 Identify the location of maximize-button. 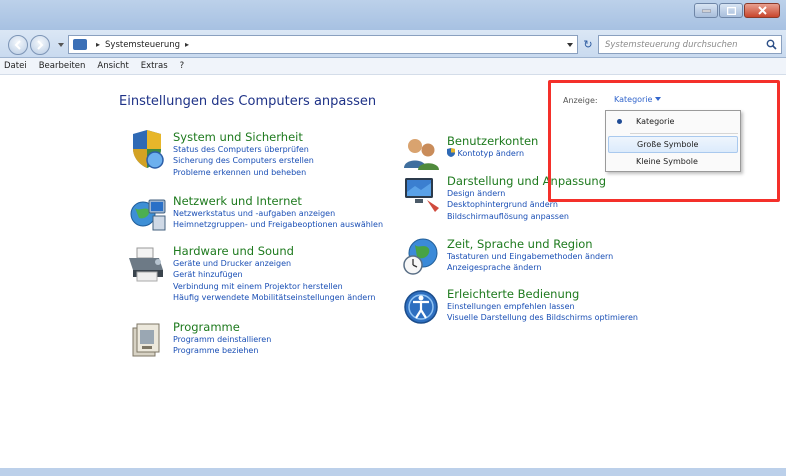
(731, 10).